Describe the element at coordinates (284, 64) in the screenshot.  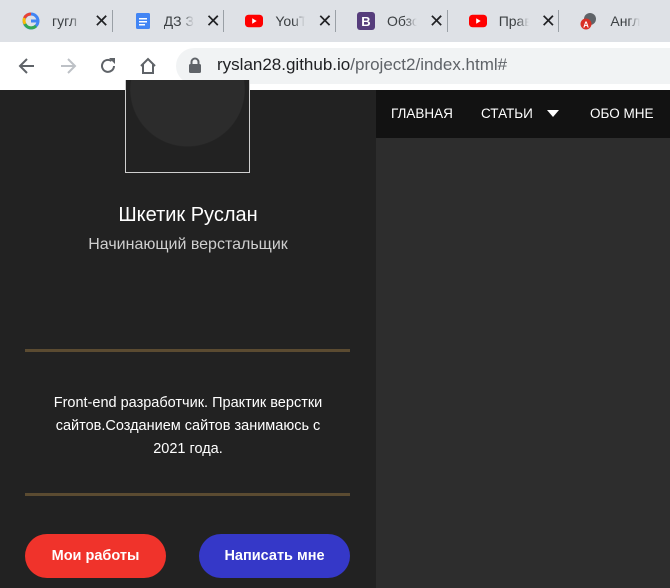
I see `url-host: ryslan28.github.io` at that location.